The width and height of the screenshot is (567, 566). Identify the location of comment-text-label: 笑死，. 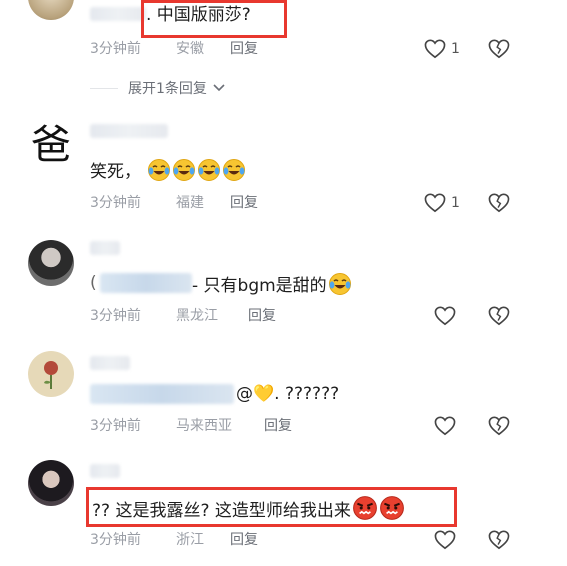
(115, 172).